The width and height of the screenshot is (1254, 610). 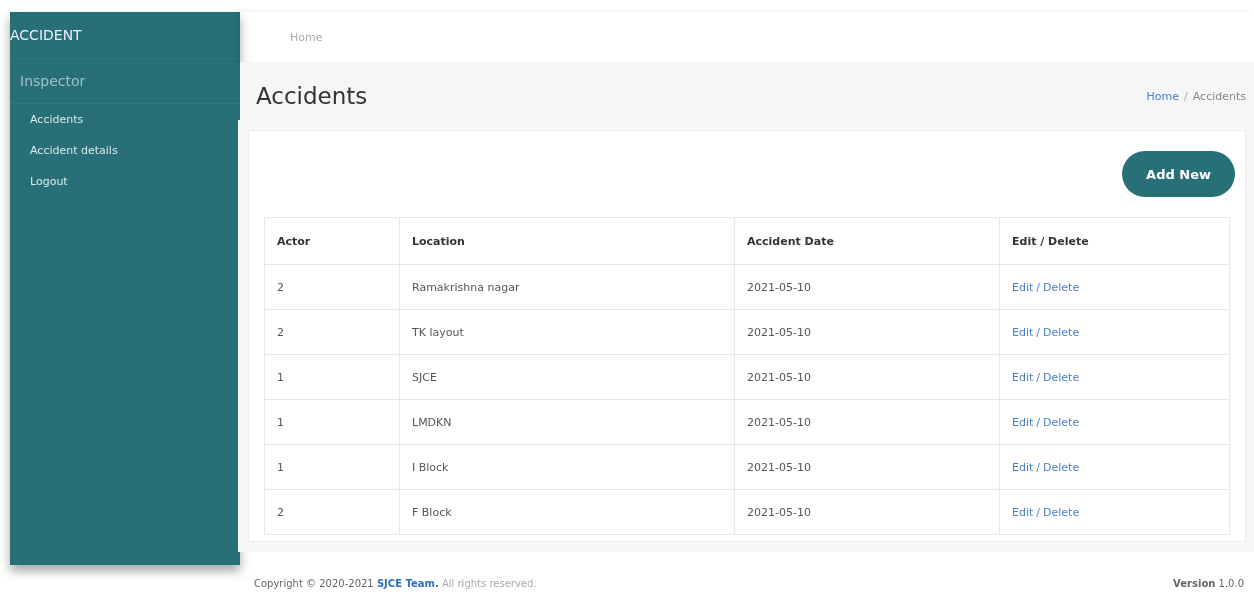 I want to click on table-cell: Ramakrishna nagar, so click(x=567, y=287).